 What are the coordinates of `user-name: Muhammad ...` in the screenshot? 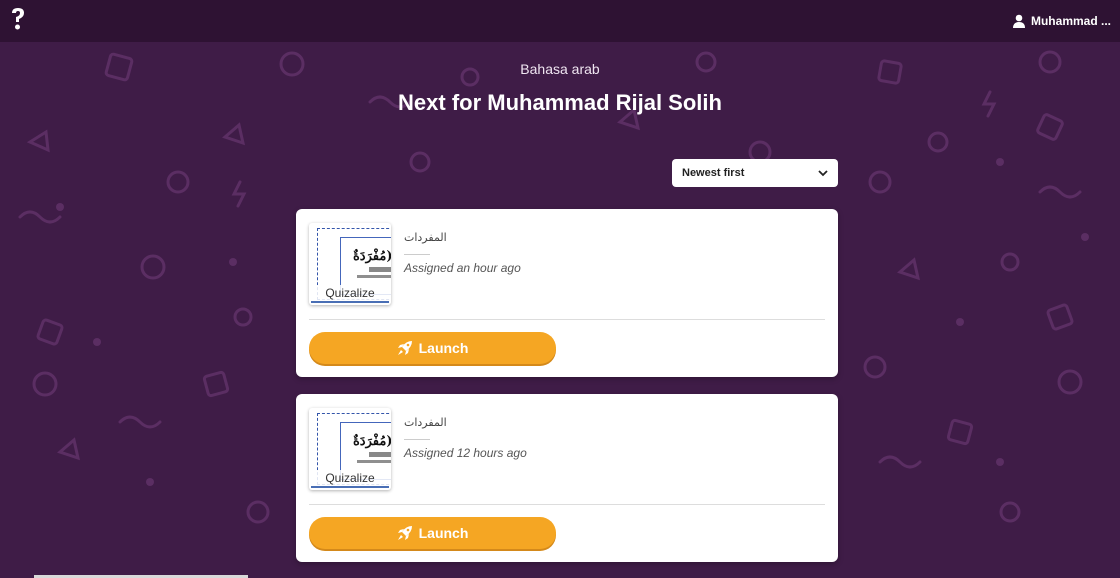 It's located at (1070, 21).